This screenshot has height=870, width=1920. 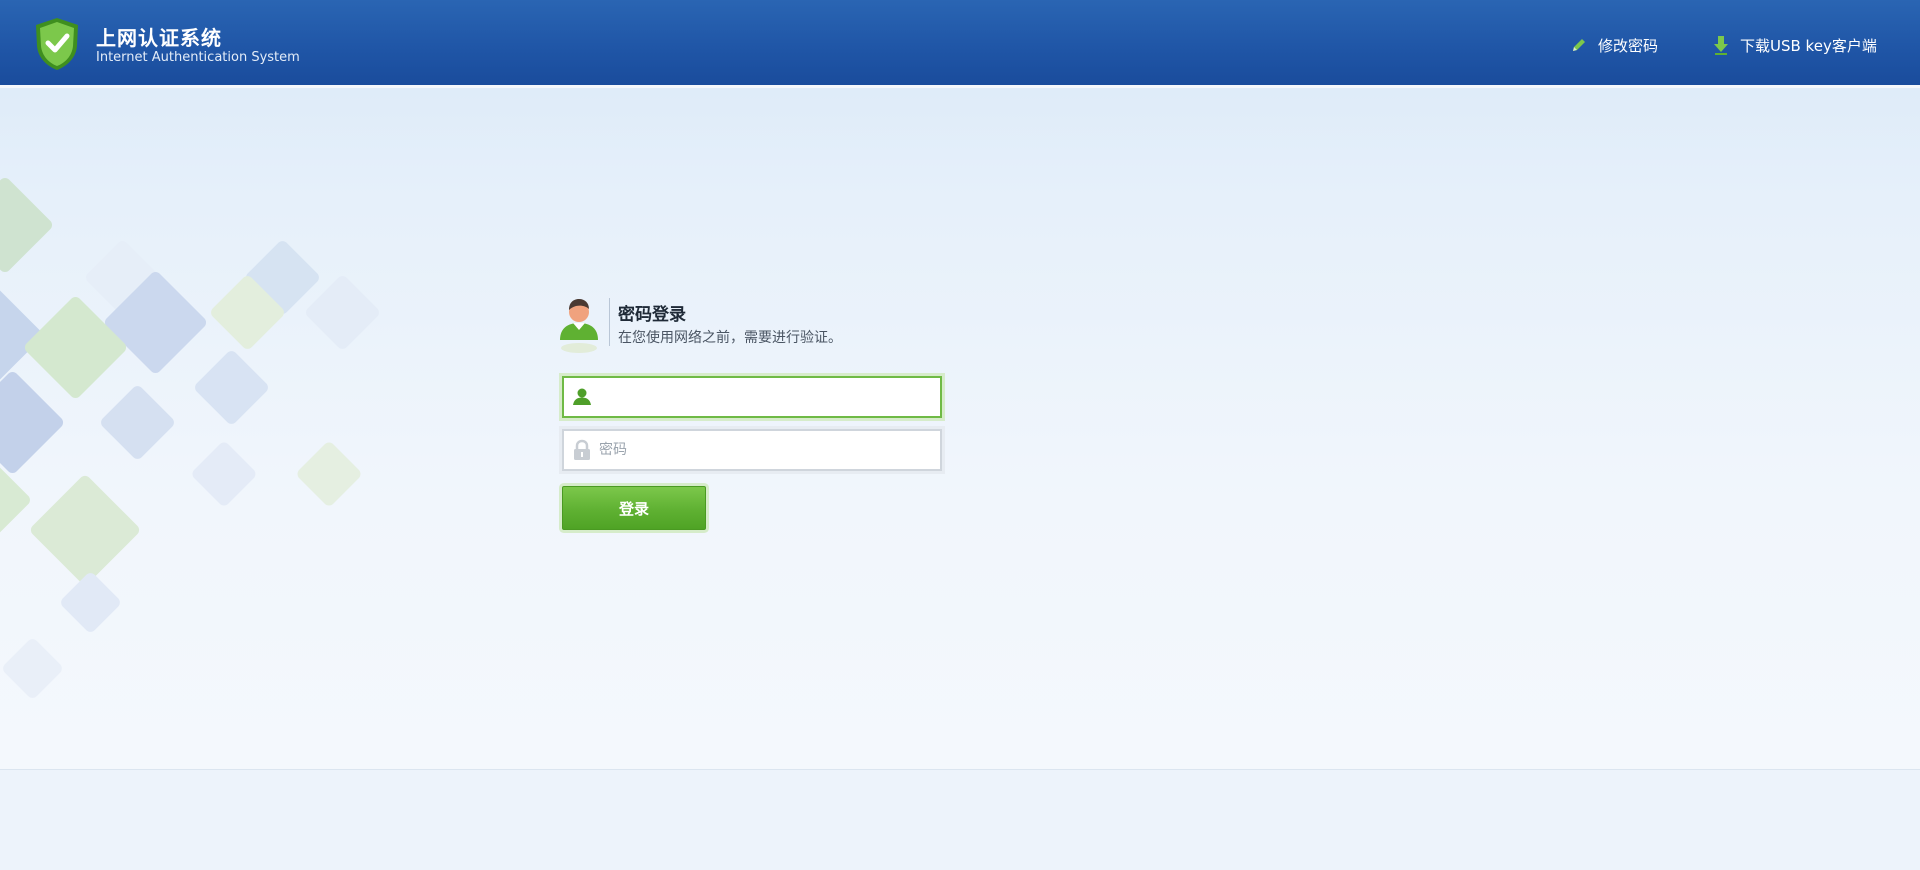 I want to click on app-subtitle: Internet Authentication System, so click(x=198, y=57).